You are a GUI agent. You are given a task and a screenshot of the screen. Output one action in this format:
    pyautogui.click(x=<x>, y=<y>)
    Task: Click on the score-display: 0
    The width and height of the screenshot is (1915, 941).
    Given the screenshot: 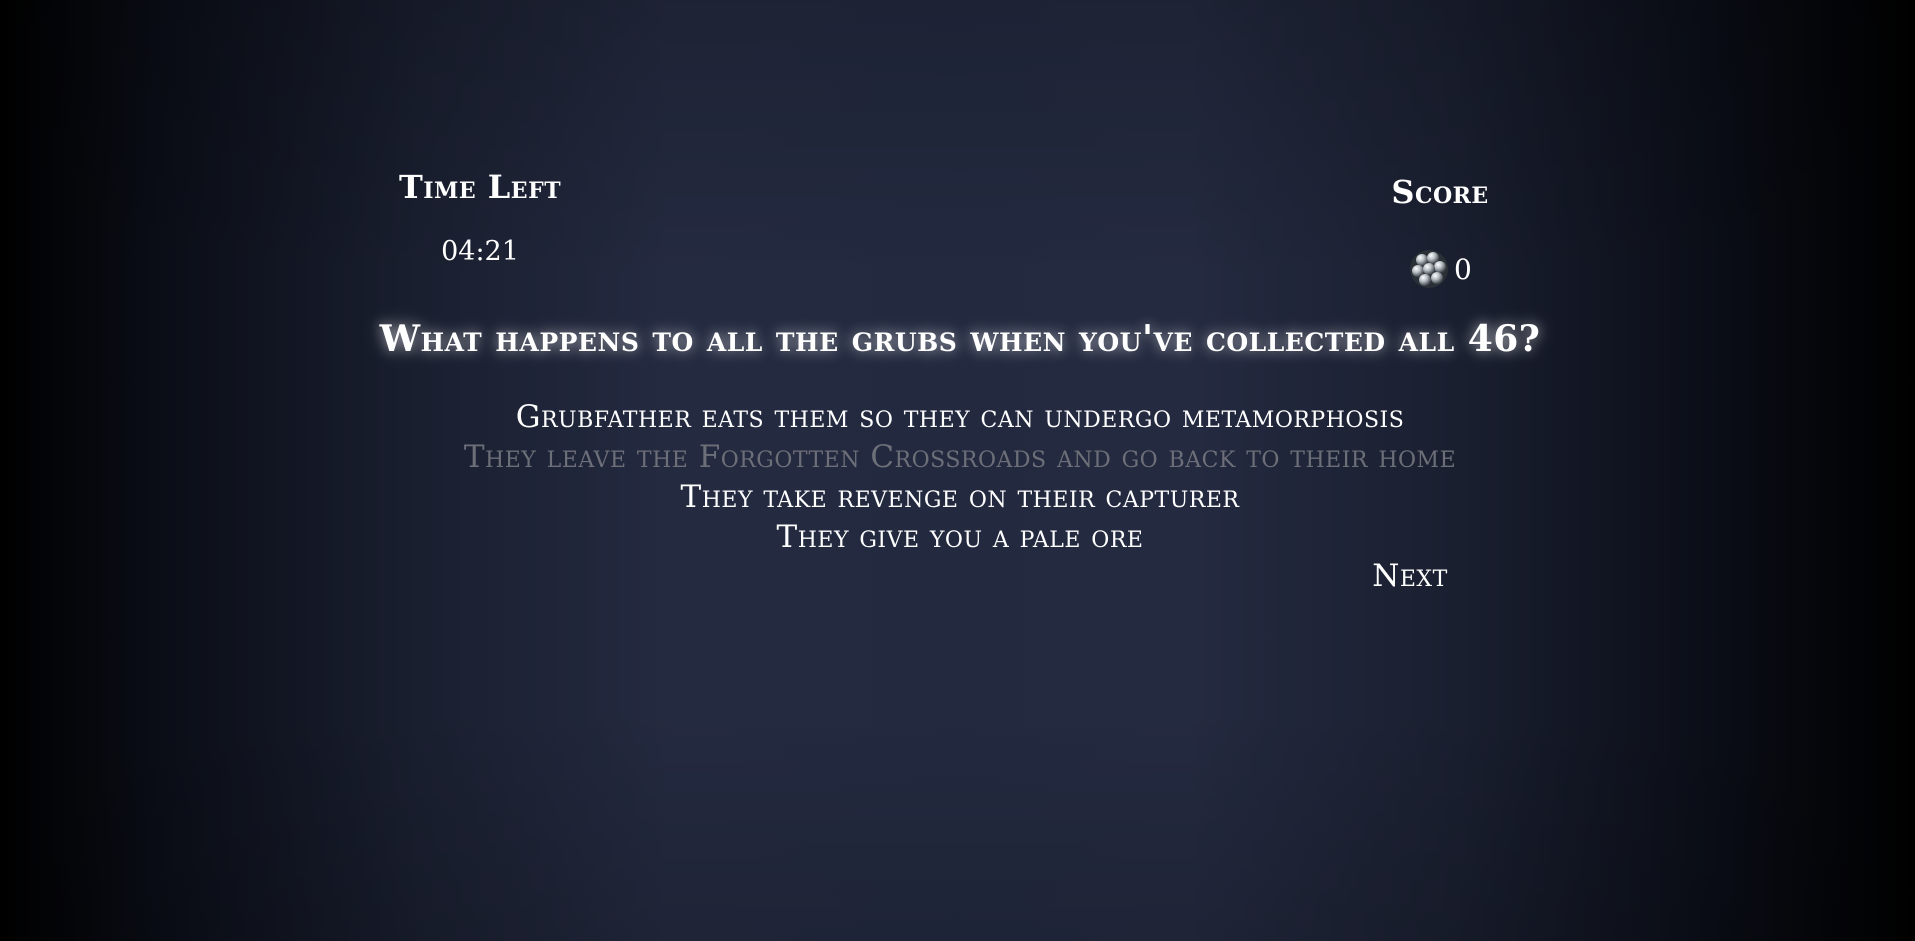 What is the action you would take?
    pyautogui.click(x=1440, y=269)
    